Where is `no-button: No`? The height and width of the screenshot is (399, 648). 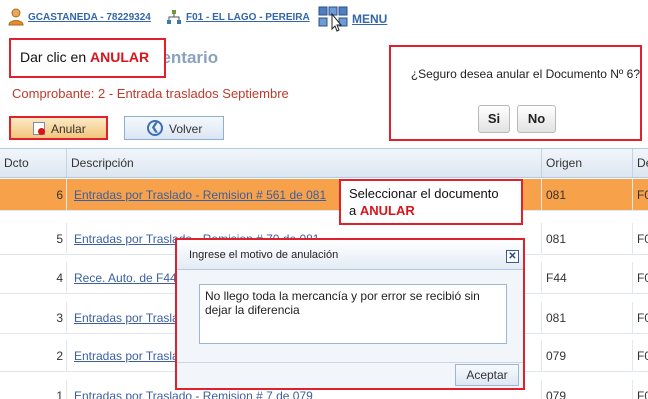 no-button: No is located at coordinates (536, 119).